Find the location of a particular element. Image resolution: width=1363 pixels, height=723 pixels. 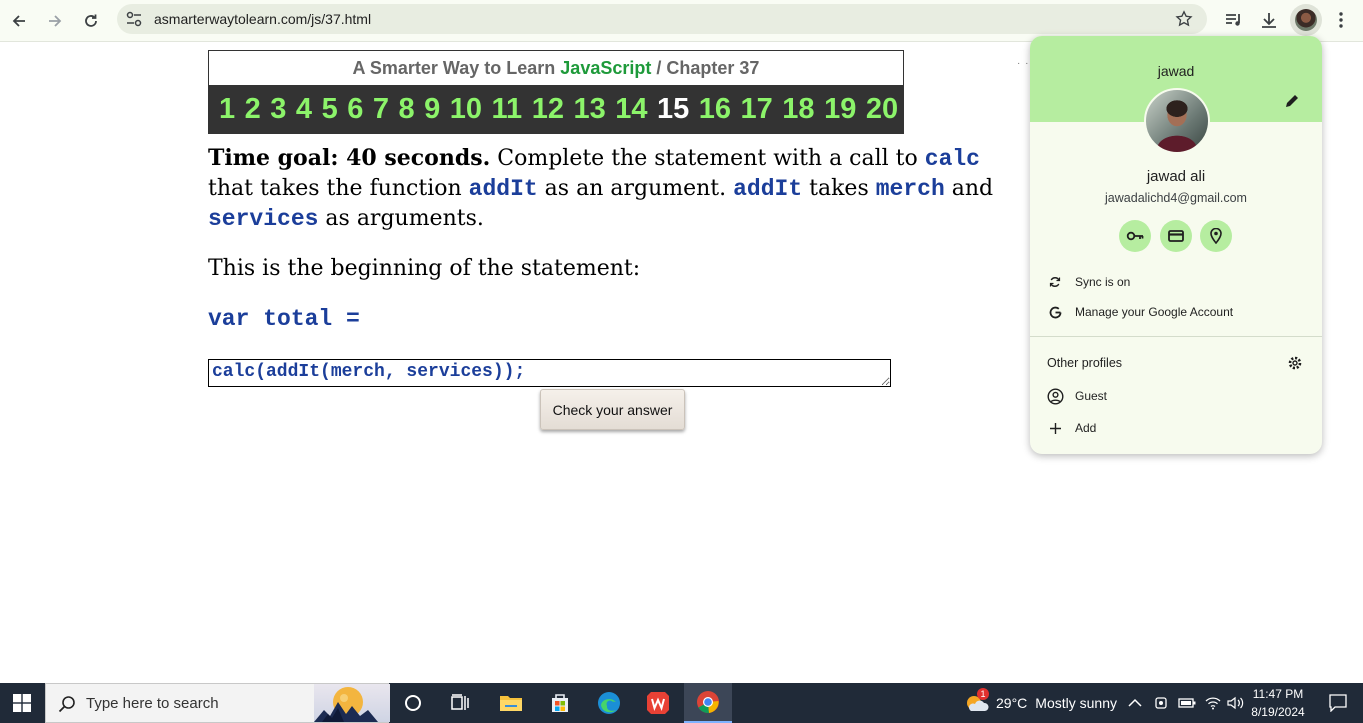

location-icon is located at coordinates (1216, 236).